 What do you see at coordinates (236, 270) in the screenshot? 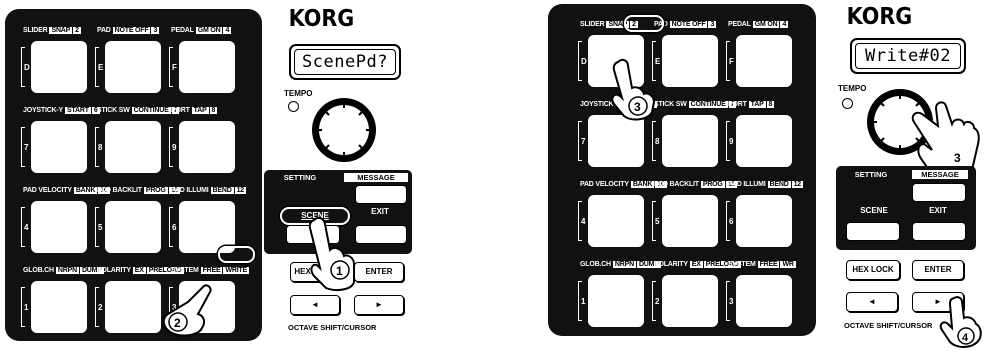
I see `pad-label-number: WRITE` at bounding box center [236, 270].